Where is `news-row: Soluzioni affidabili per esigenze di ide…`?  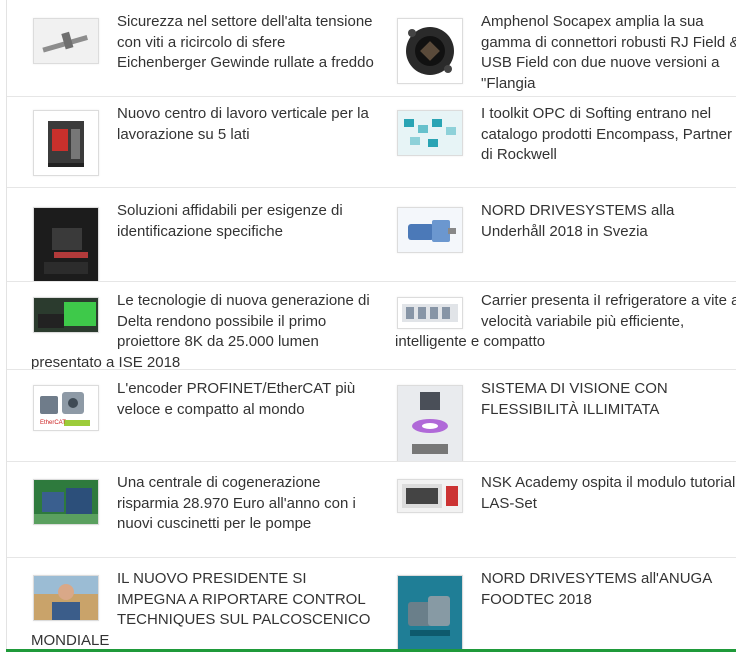 news-row: Soluzioni affidabili per esigenze di ide… is located at coordinates (371, 234).